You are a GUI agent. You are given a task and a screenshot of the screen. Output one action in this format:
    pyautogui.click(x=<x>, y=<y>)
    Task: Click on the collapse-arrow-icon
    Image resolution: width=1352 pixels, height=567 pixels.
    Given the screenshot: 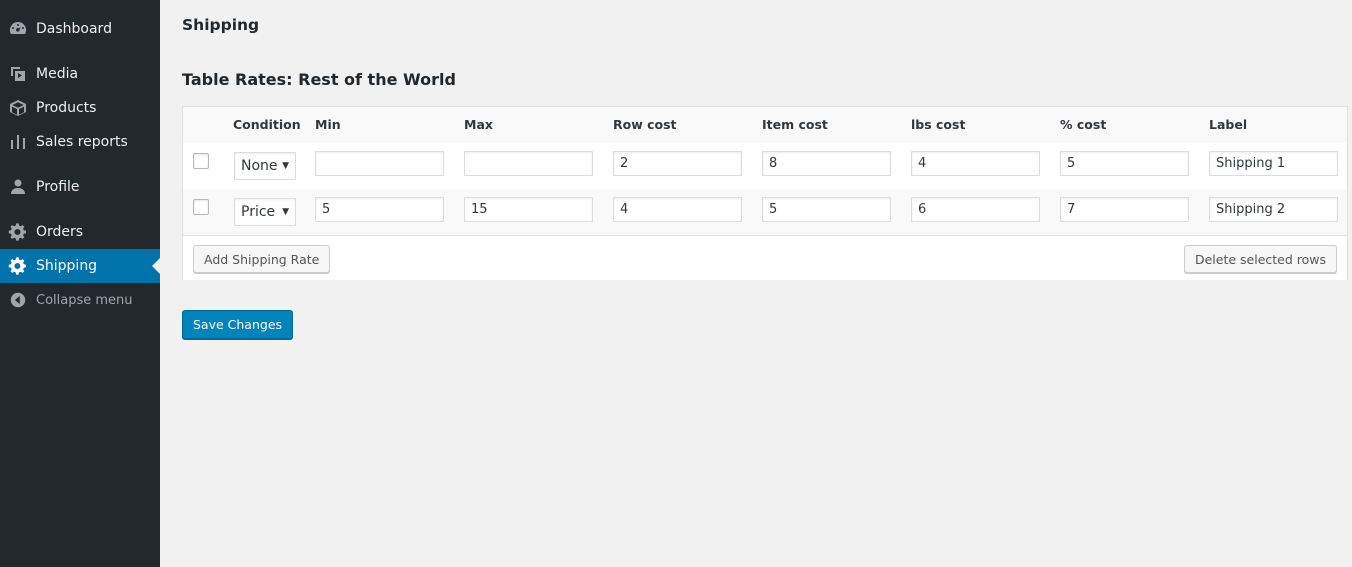 What is the action you would take?
    pyautogui.click(x=18, y=300)
    